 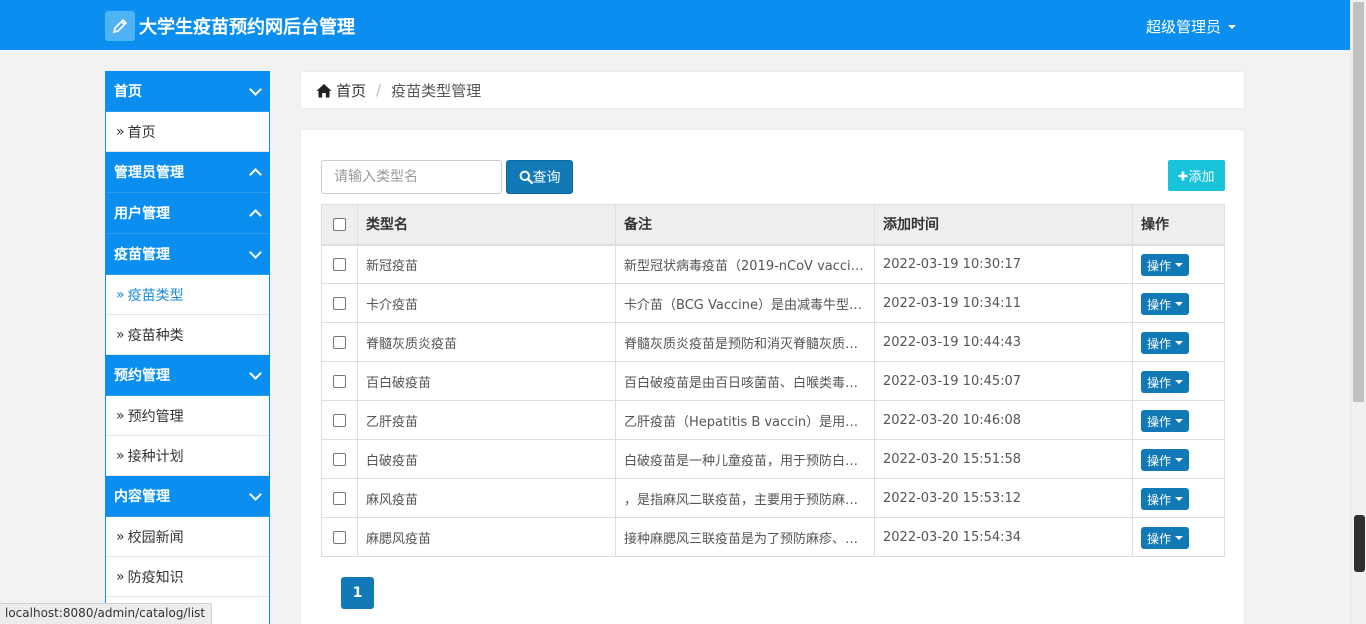 I want to click on sidebar-item-campus-news: » 校园新闻, so click(x=187, y=537).